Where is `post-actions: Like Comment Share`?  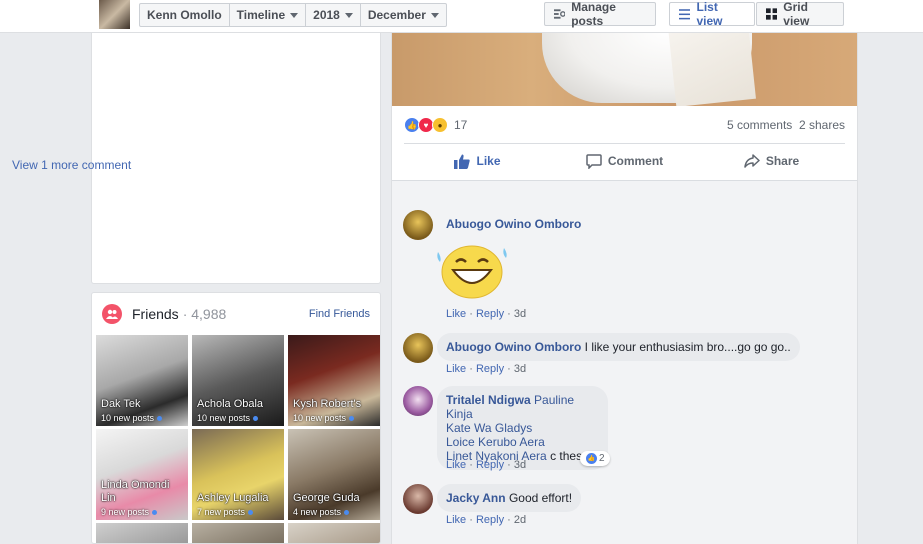 post-actions: Like Comment Share is located at coordinates (624, 161).